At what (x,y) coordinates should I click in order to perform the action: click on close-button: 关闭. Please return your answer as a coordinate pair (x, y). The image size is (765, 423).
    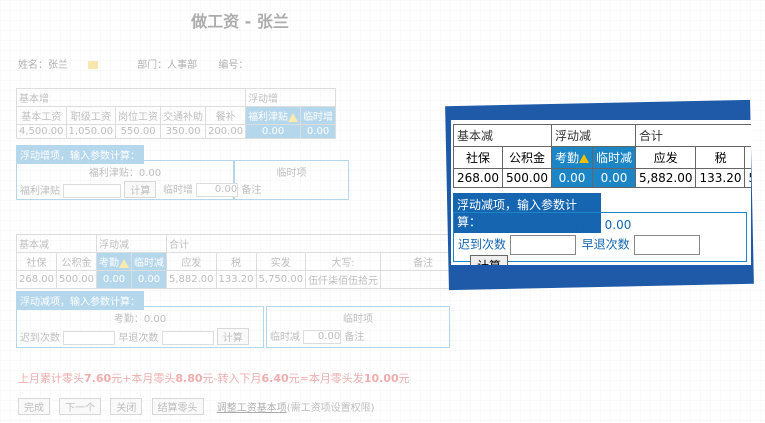
    Looking at the image, I should click on (126, 406).